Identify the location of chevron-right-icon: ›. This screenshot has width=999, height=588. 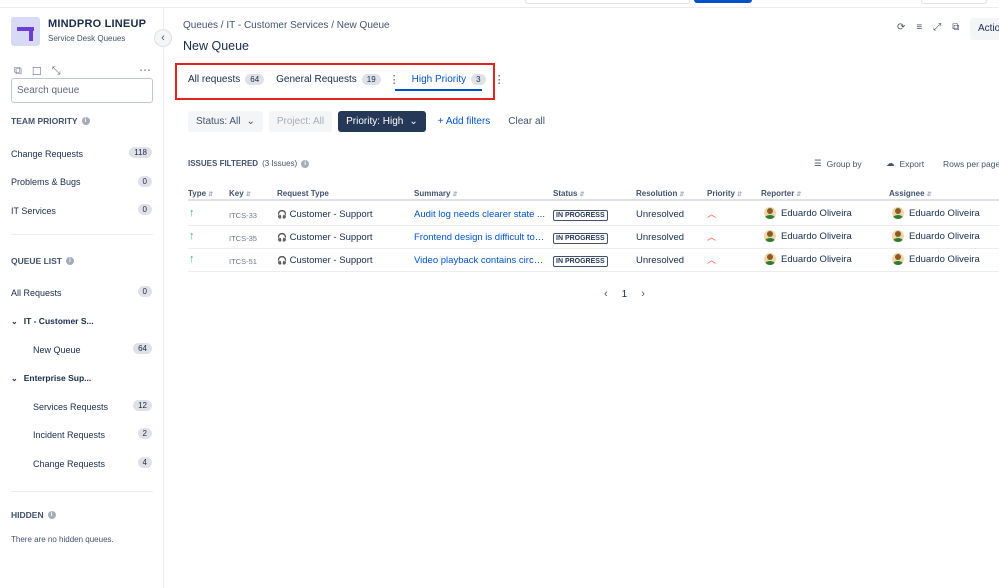
(643, 294).